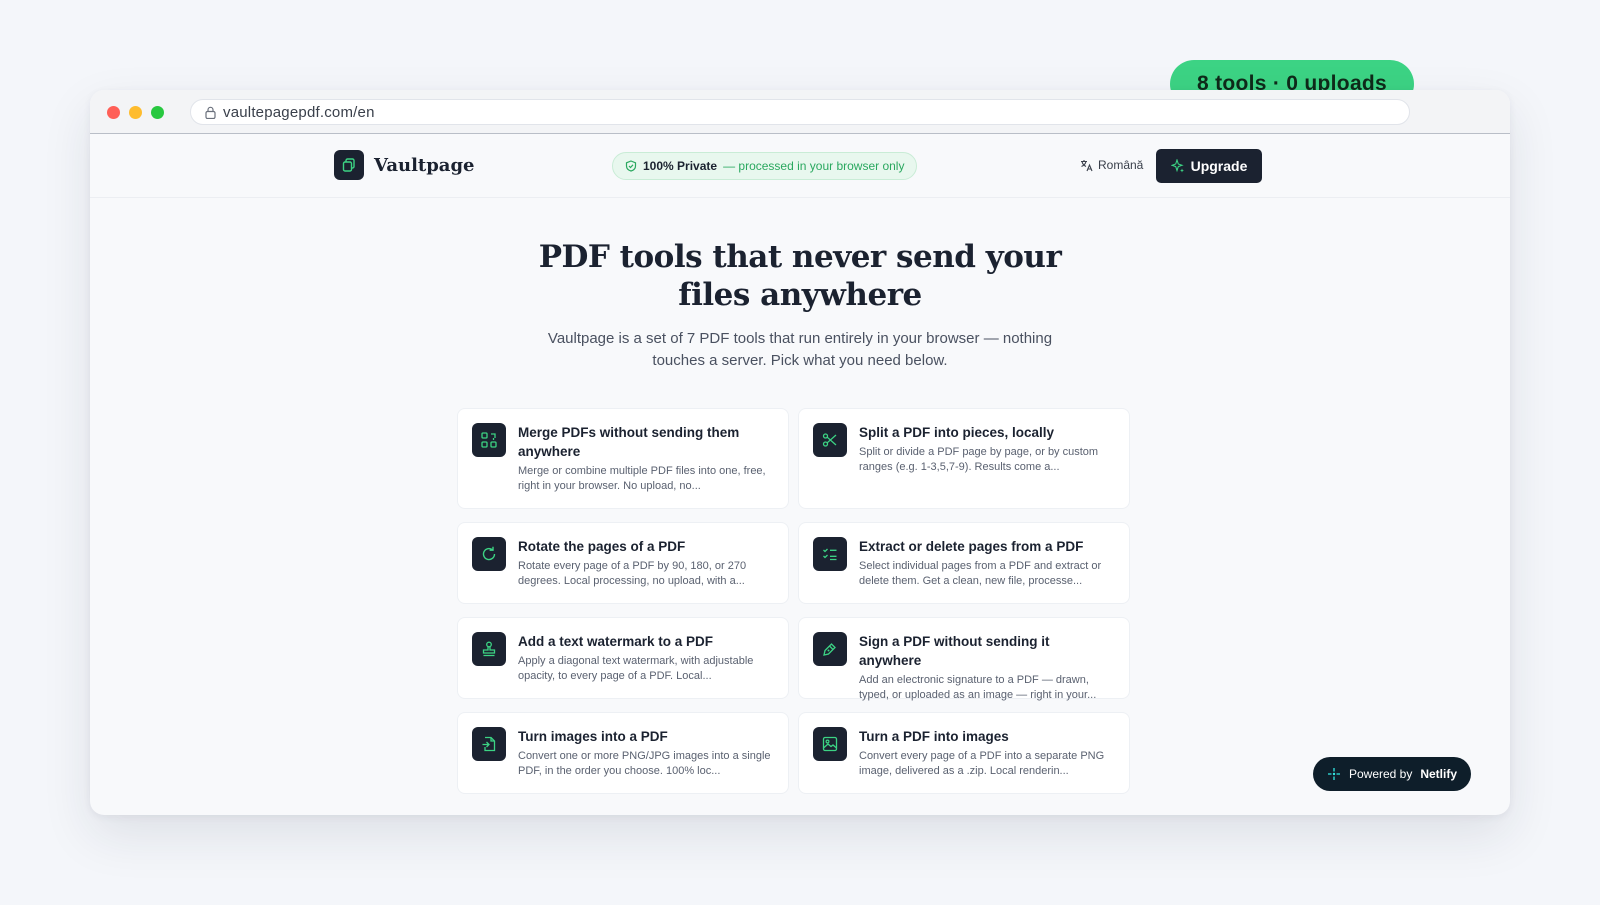 This screenshot has width=1600, height=905. I want to click on netlify-prefix: Powered by, so click(1380, 774).